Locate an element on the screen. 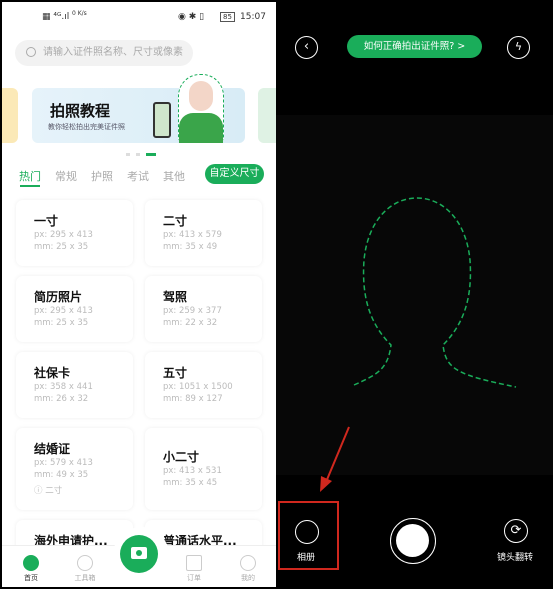  size-card: 二寸 px: 413 x 579 mm: 35 x 49 is located at coordinates (203, 233).